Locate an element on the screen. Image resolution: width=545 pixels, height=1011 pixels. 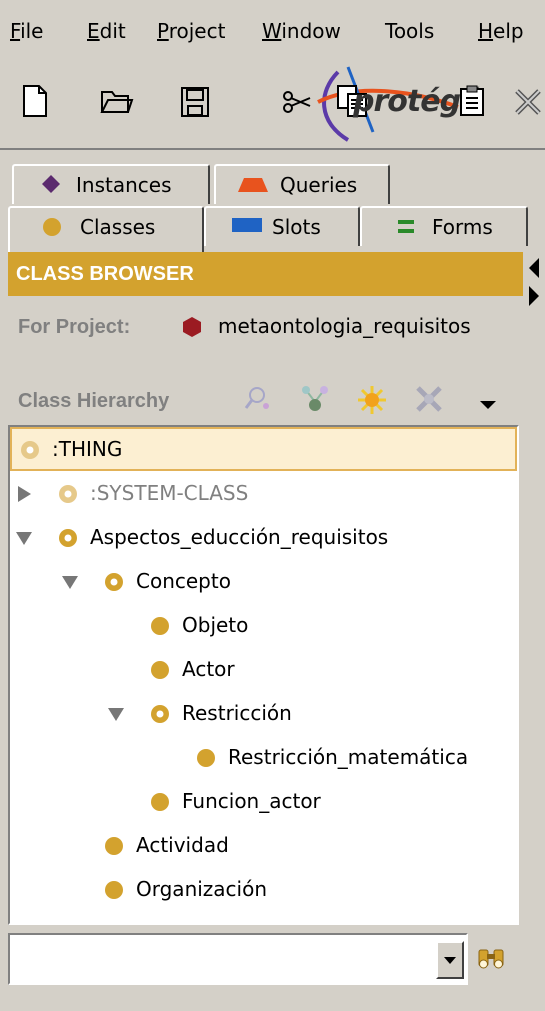
toolbar: protégé is located at coordinates (272, 106).